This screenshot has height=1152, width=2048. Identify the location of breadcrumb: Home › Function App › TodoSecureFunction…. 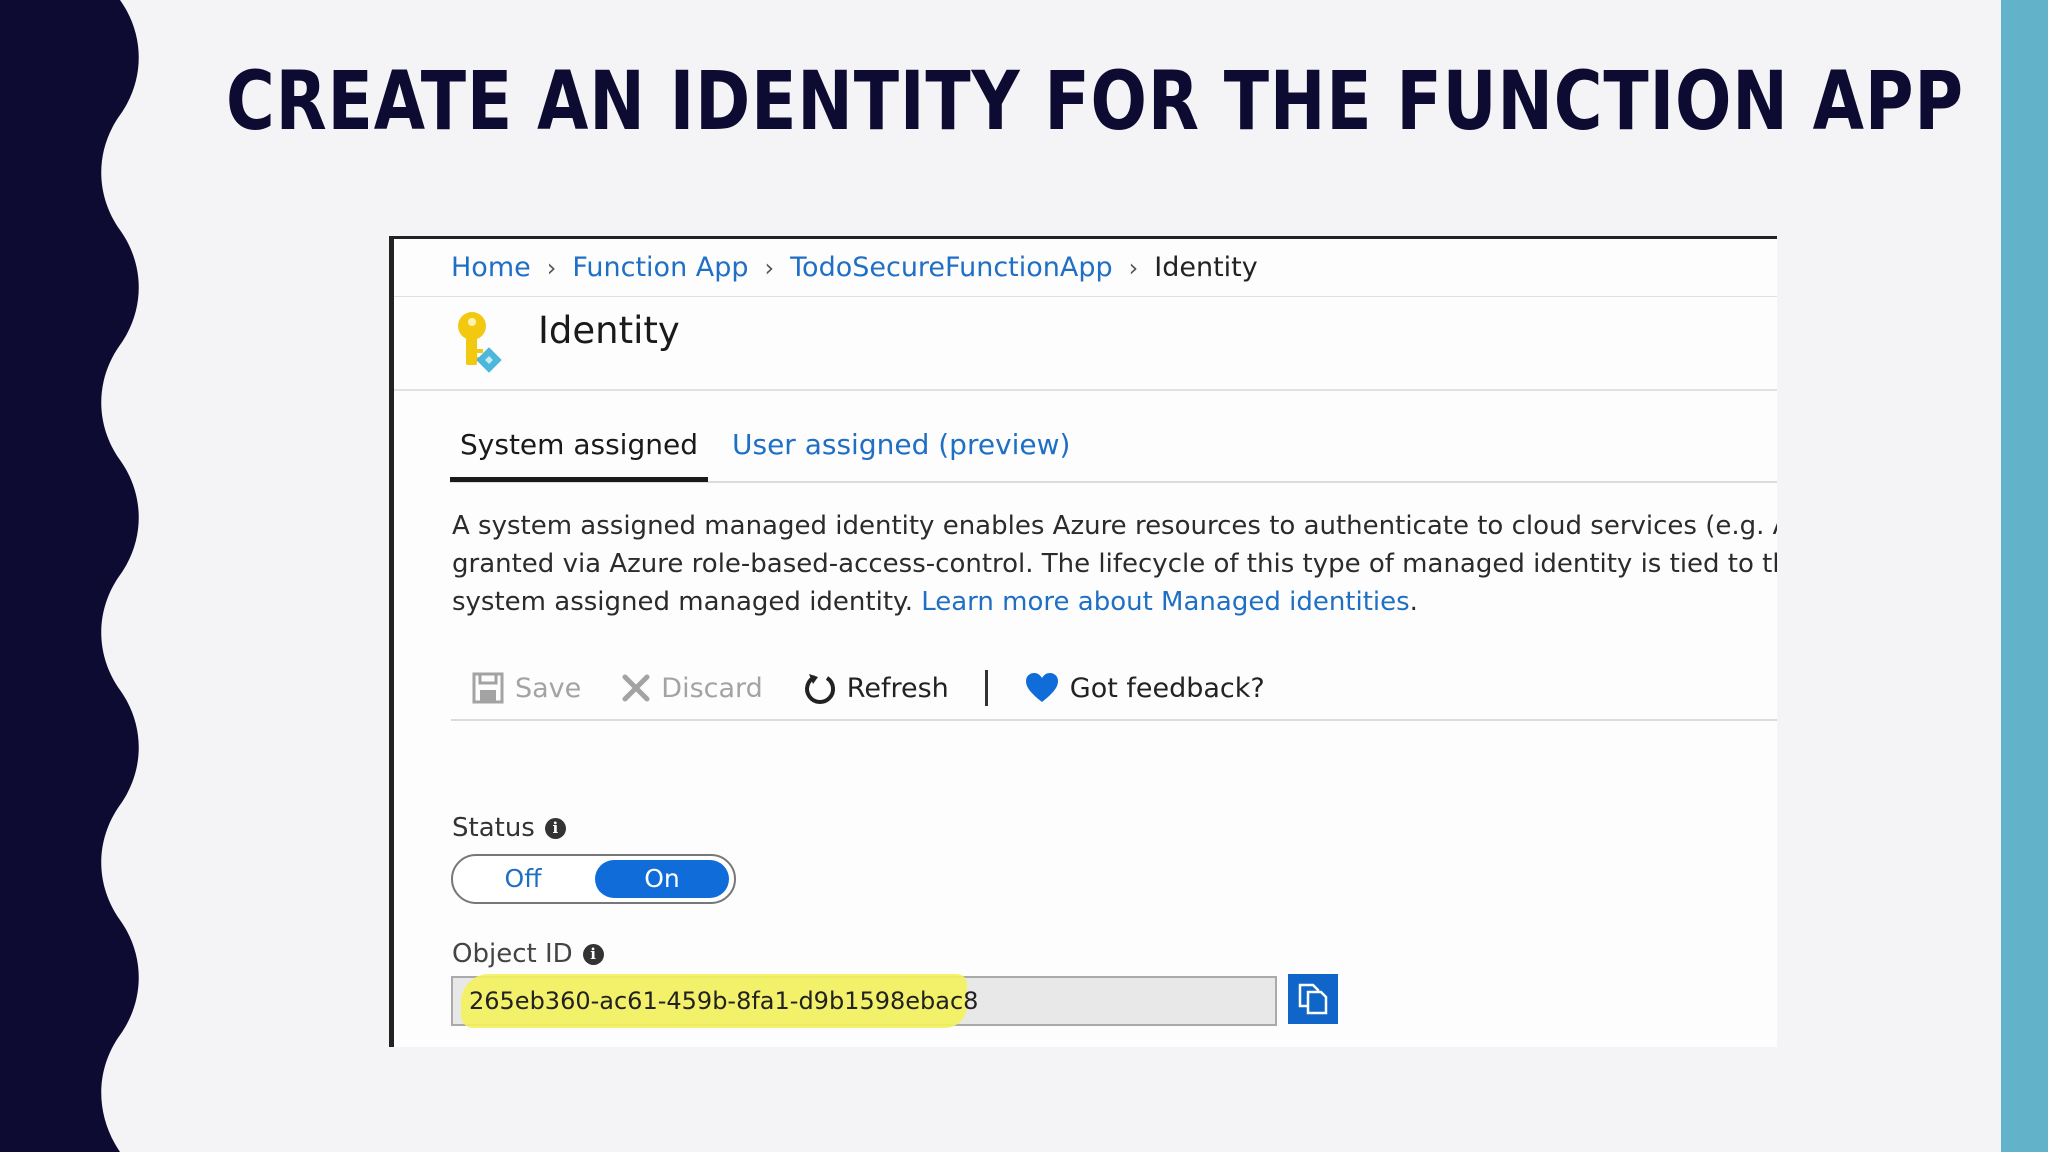
(1085, 268).